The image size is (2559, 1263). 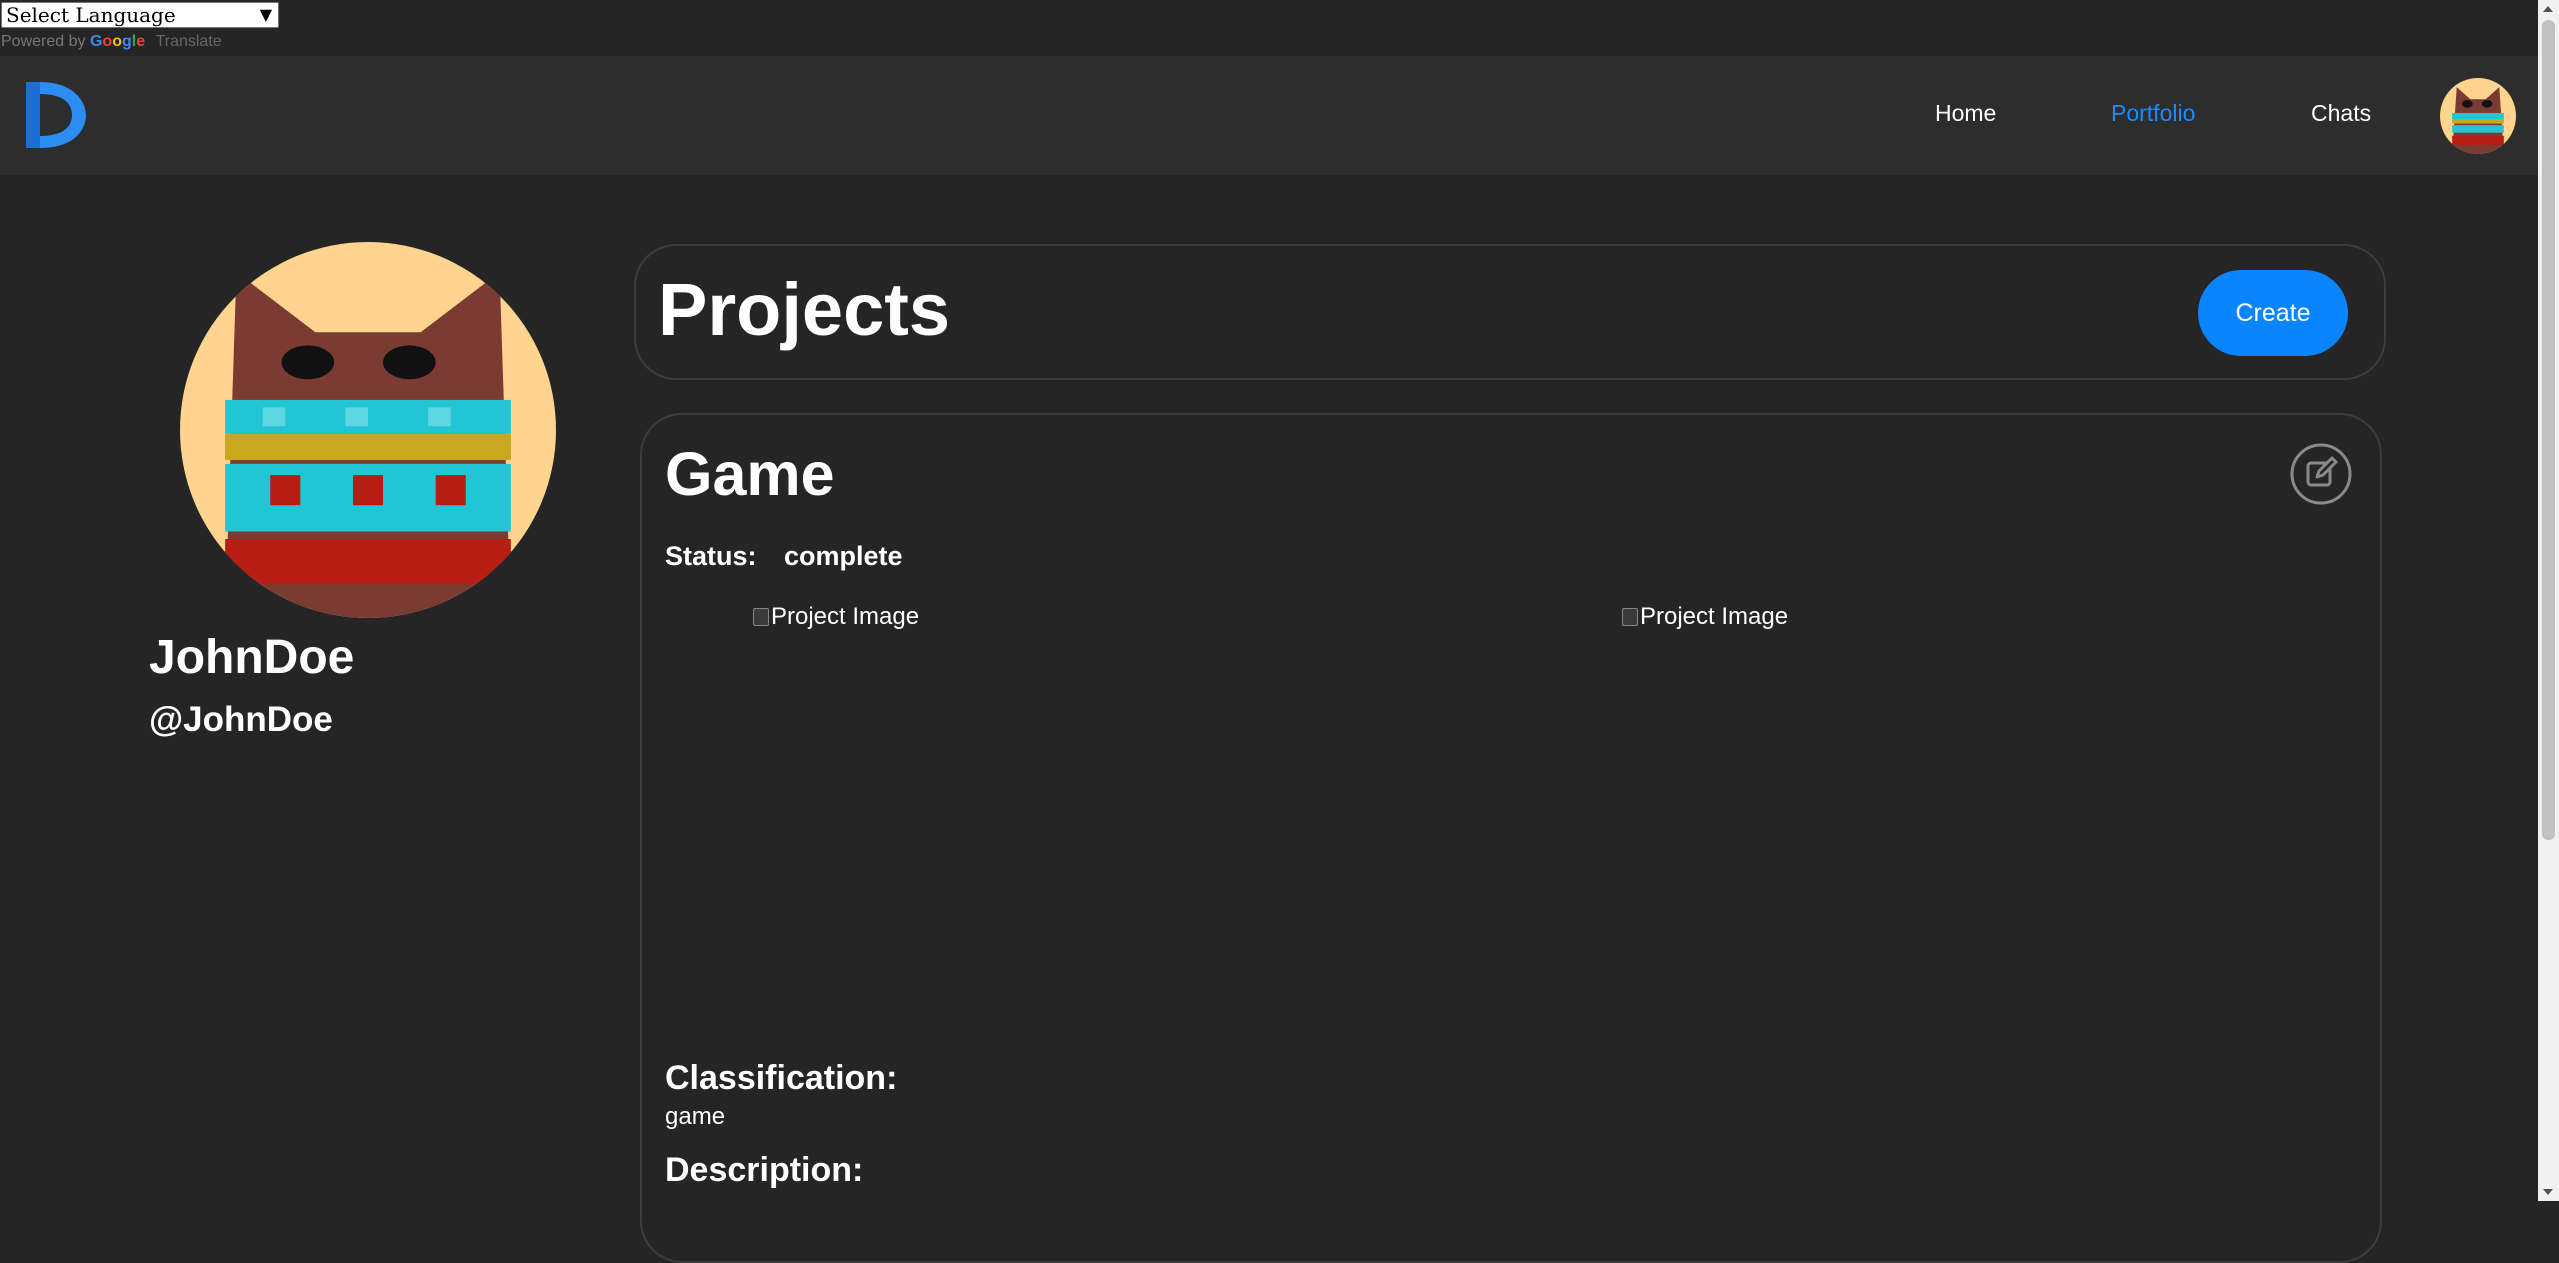 What do you see at coordinates (2548, 1192) in the screenshot?
I see `scroll-down-arrow-icon` at bounding box center [2548, 1192].